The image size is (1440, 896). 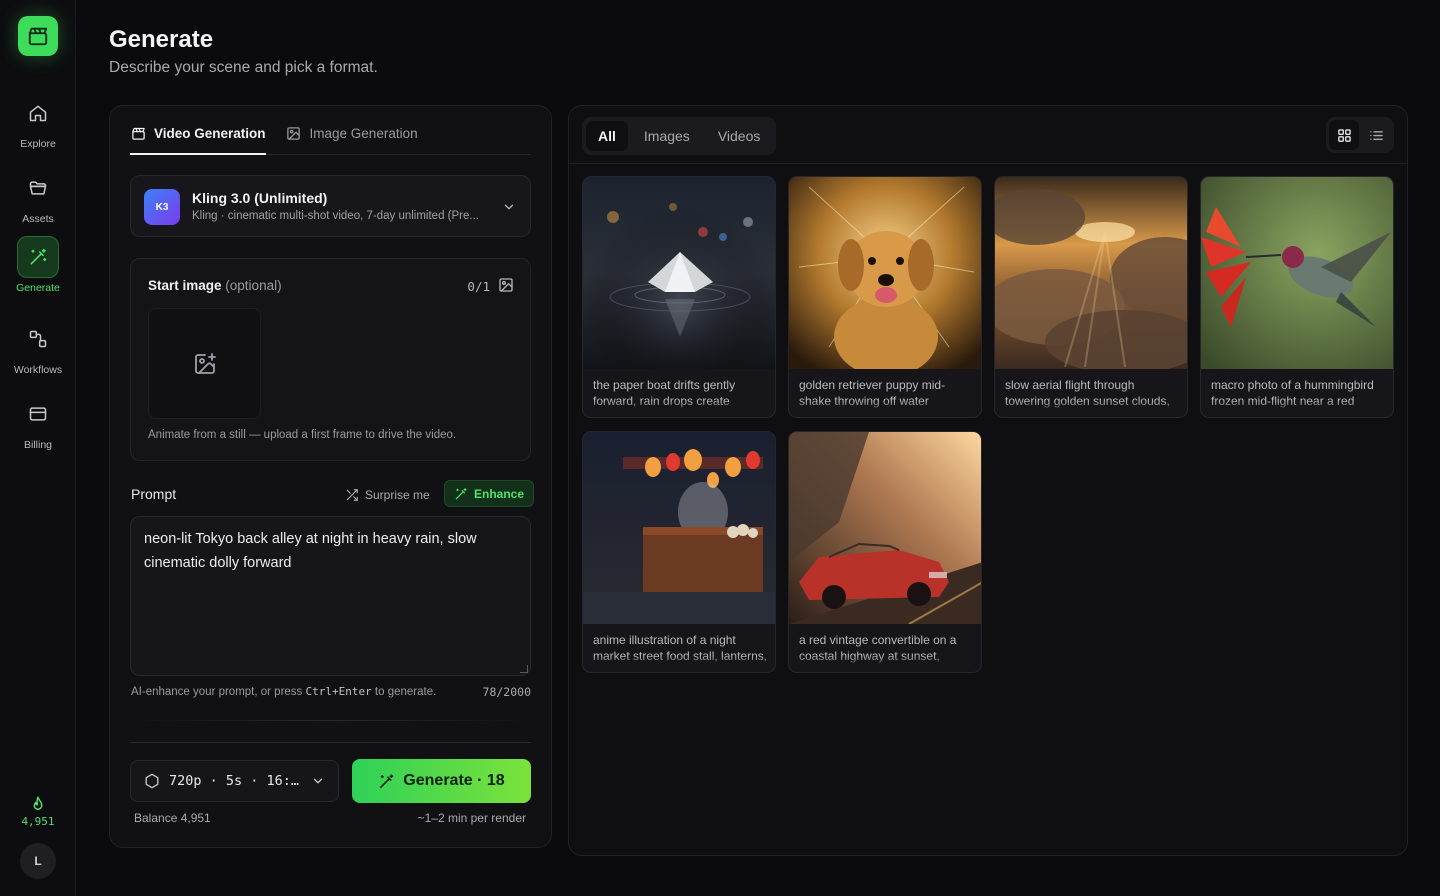 I want to click on render-time-text: ~1–2 min per render, so click(x=471, y=818).